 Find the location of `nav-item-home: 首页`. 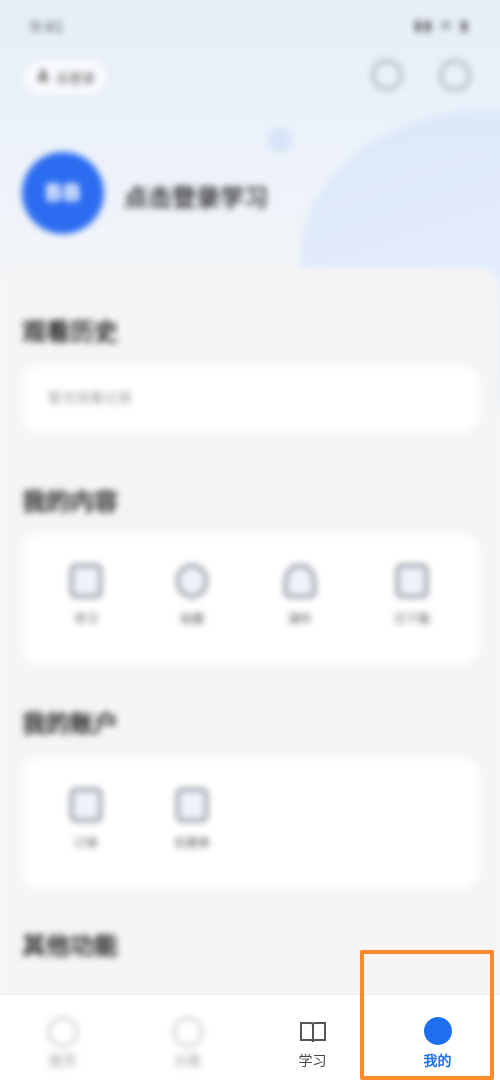

nav-item-home: 首页 is located at coordinates (62, 1039).